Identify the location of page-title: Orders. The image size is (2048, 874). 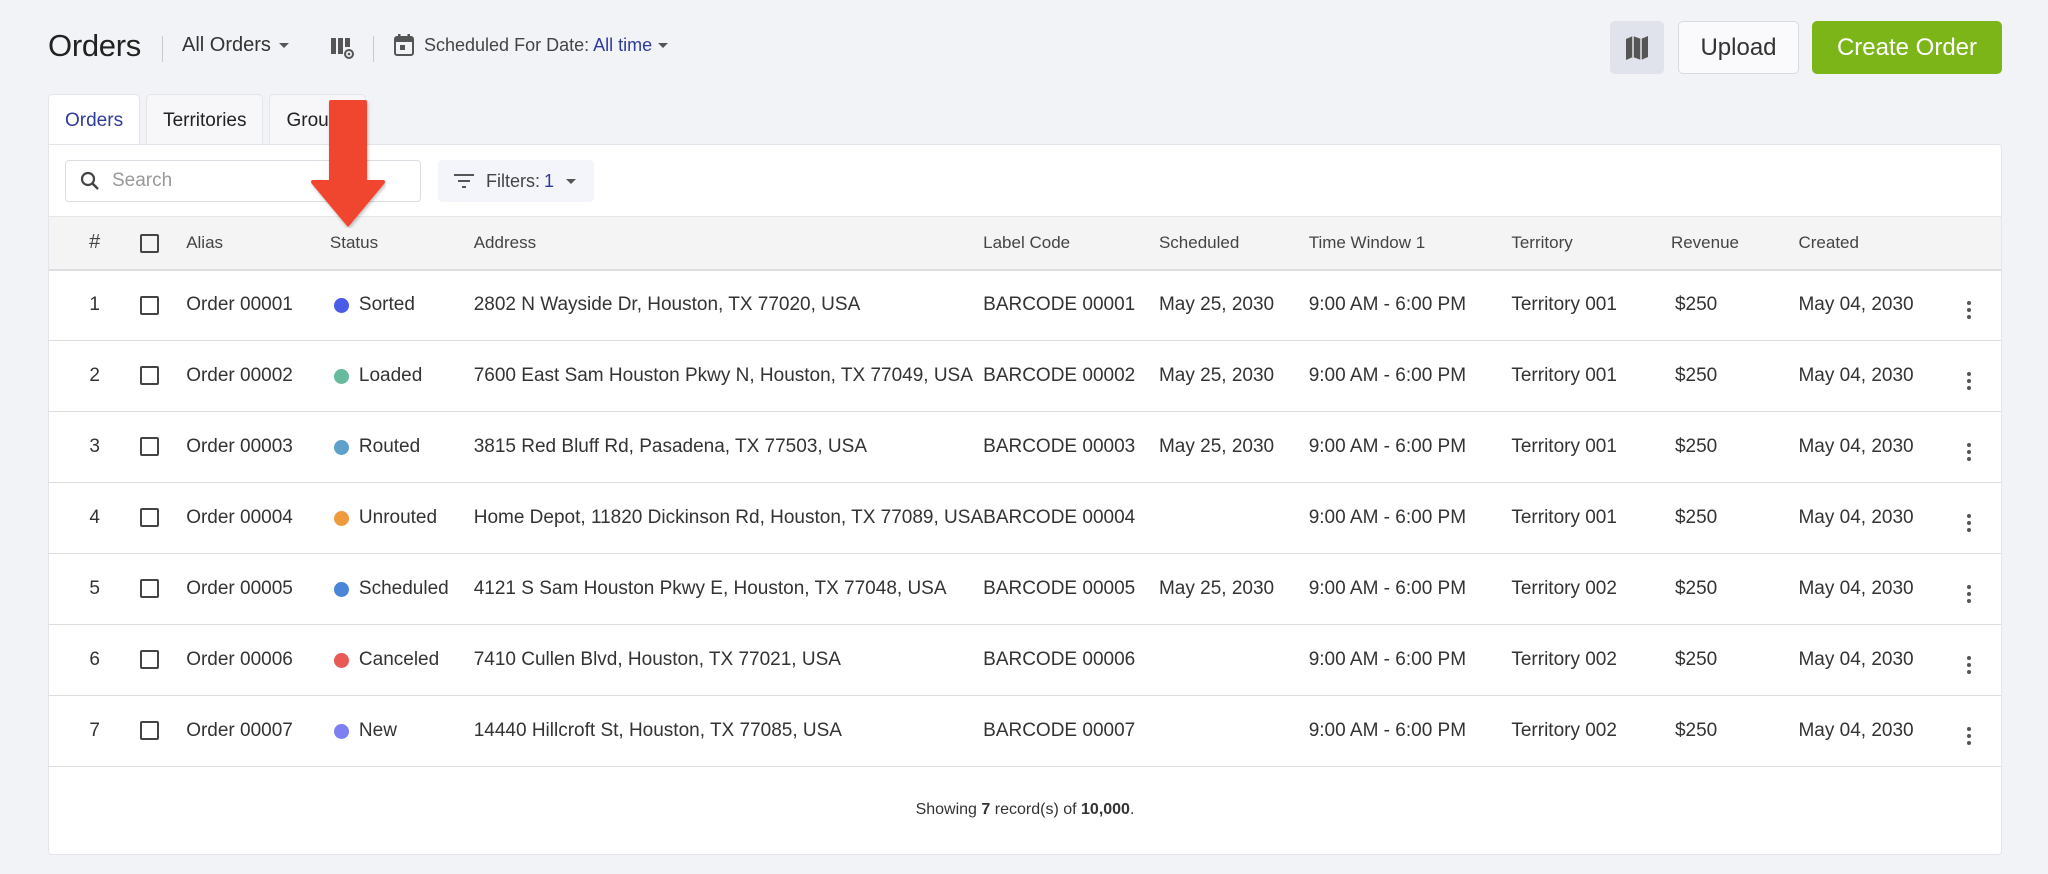
(94, 45).